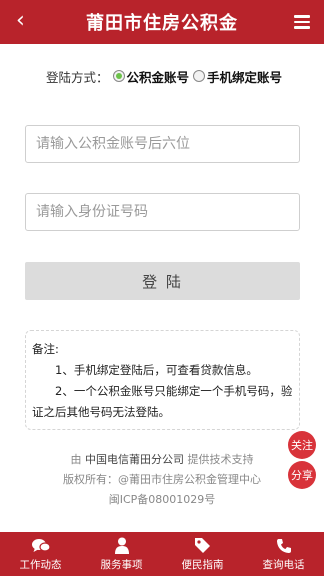  I want to click on option-account-label: 公积金账号, so click(158, 76).